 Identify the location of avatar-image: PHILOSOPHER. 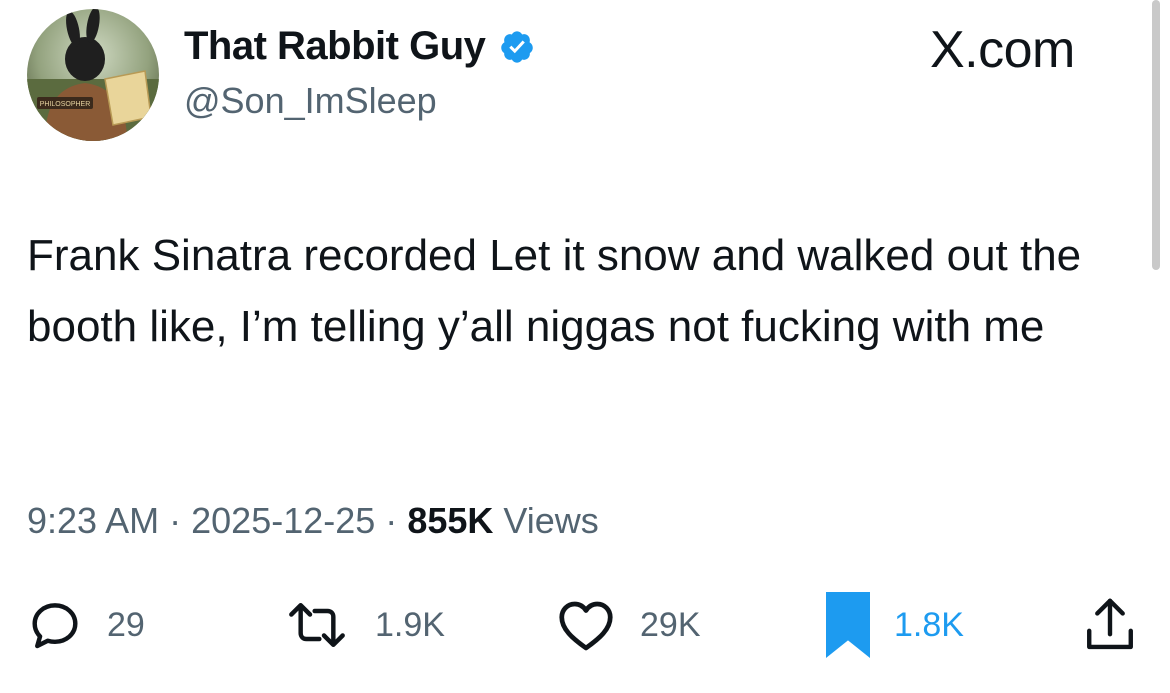
(93, 75).